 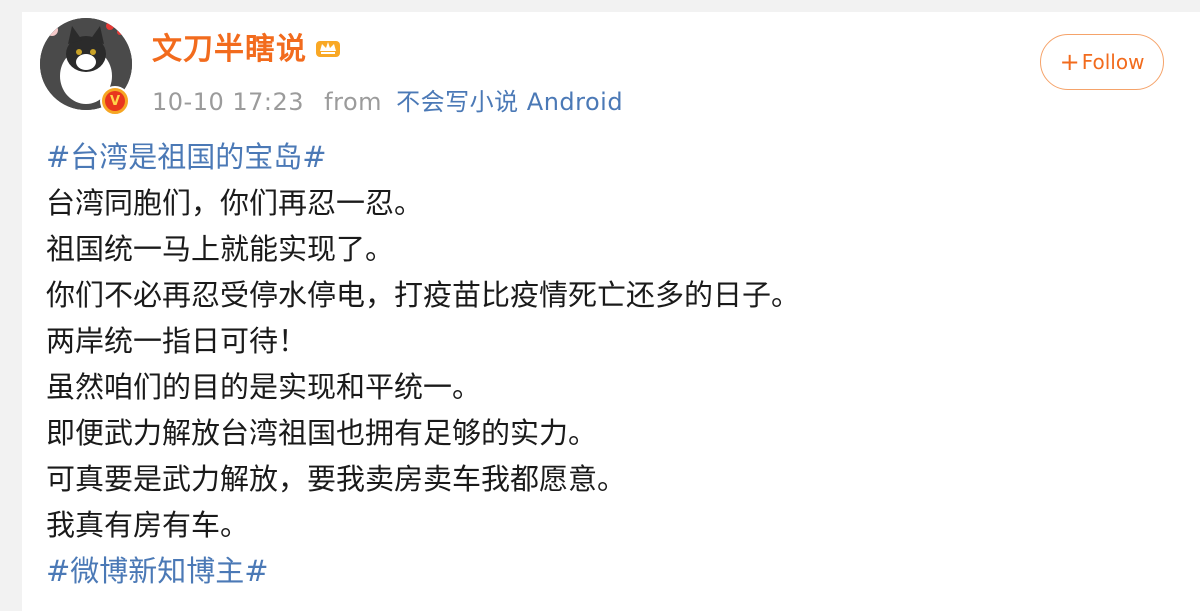 I want to click on post-source: 不会写小说 Android, so click(x=509, y=102).